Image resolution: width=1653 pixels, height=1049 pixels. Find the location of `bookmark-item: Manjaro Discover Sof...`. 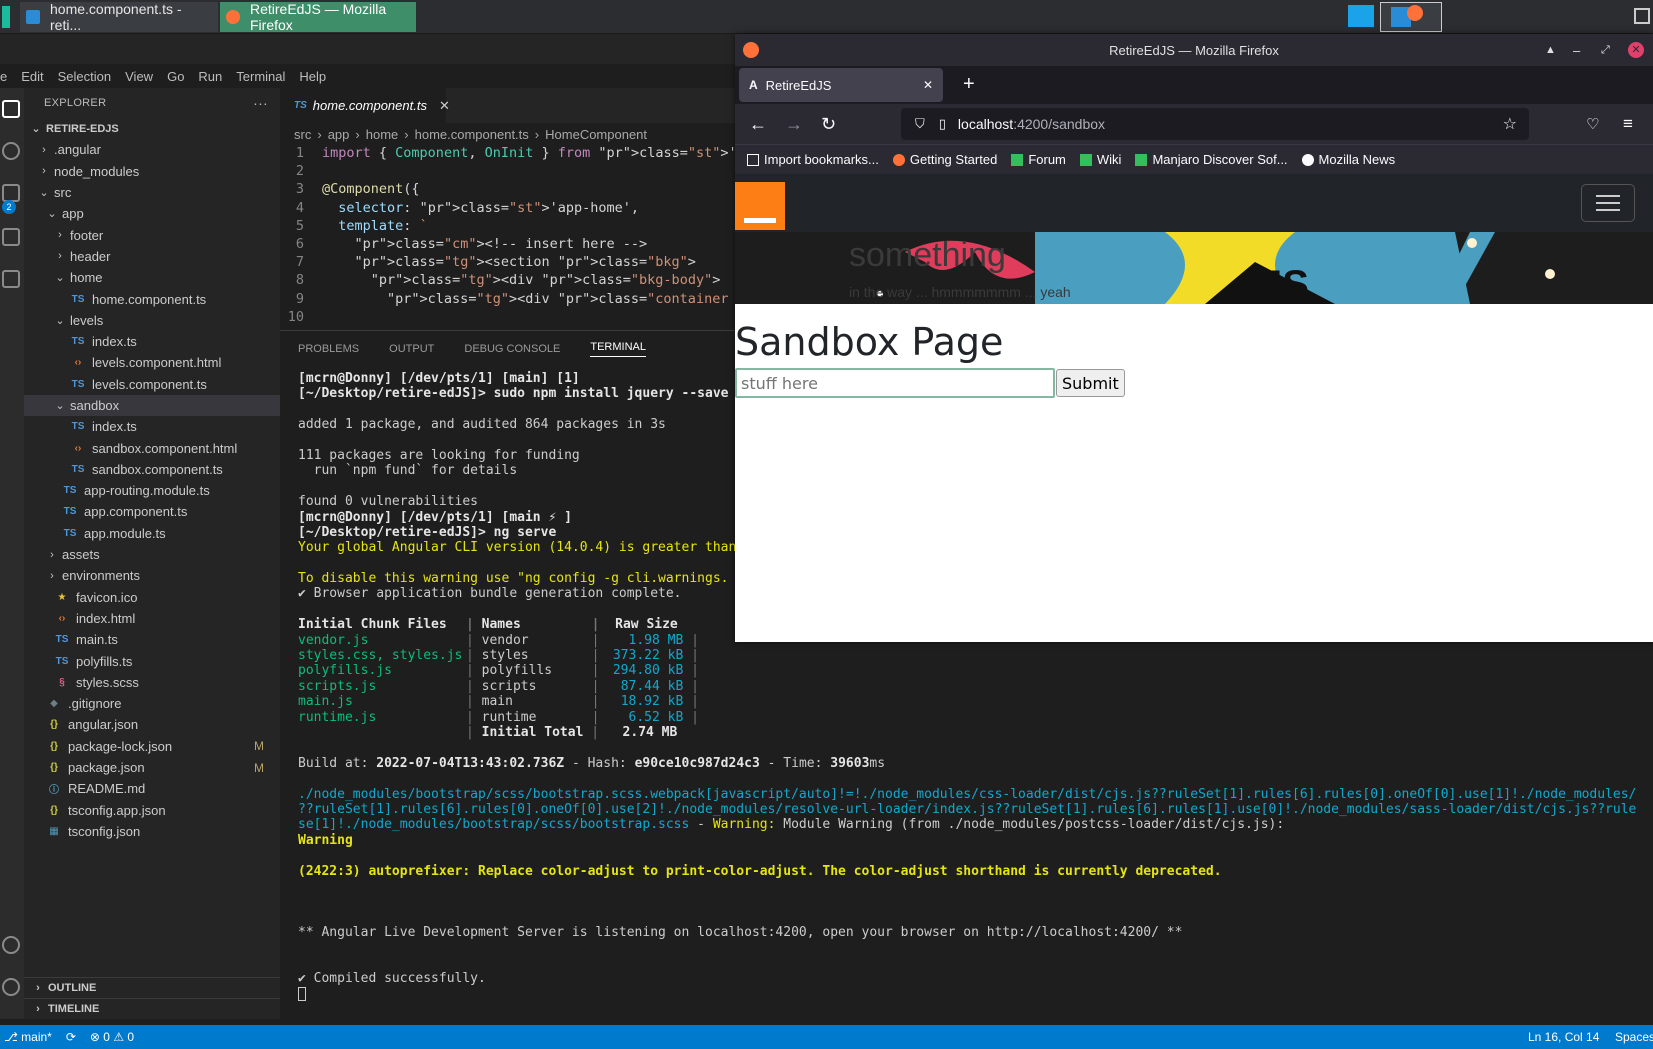

bookmark-item: Manjaro Discover Sof... is located at coordinates (1211, 159).